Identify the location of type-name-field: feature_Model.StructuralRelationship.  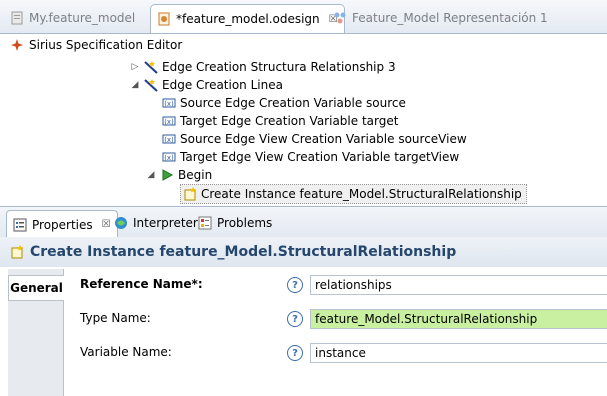
(458, 319).